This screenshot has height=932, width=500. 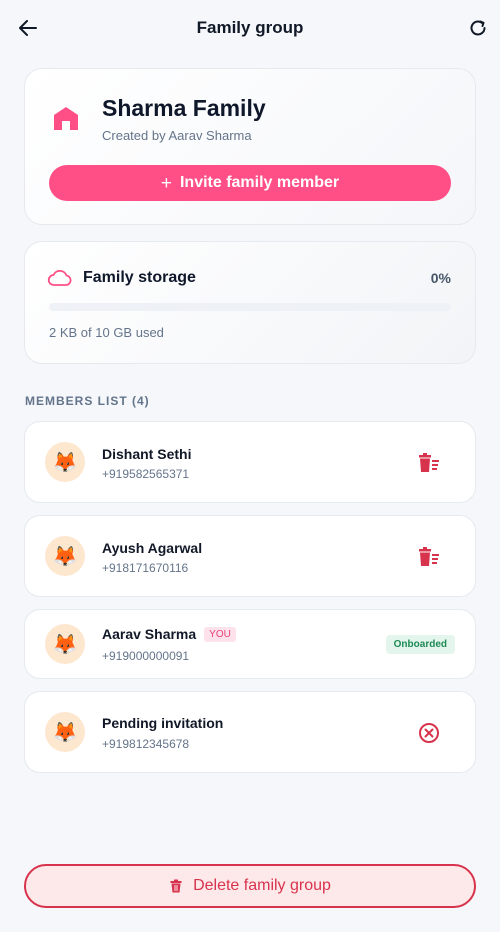 What do you see at coordinates (250, 556) in the screenshot?
I see `member-card: 🦊 Ayush Agarwal +918171670116` at bounding box center [250, 556].